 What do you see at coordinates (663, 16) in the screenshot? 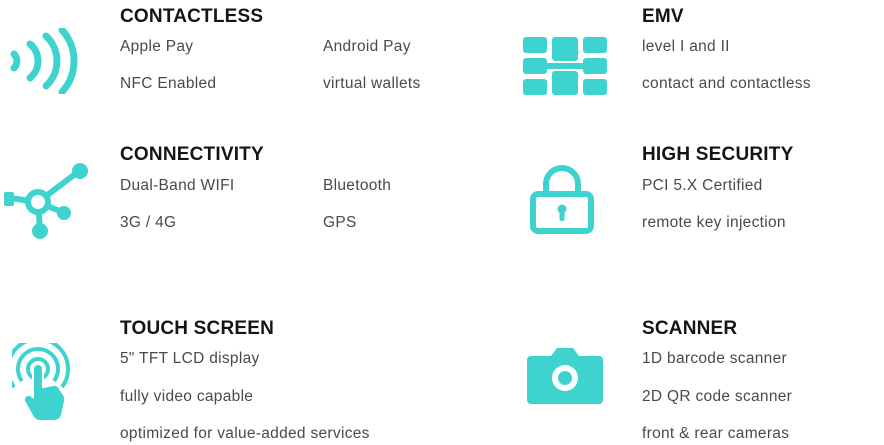
I see `emv-title: EMV` at bounding box center [663, 16].